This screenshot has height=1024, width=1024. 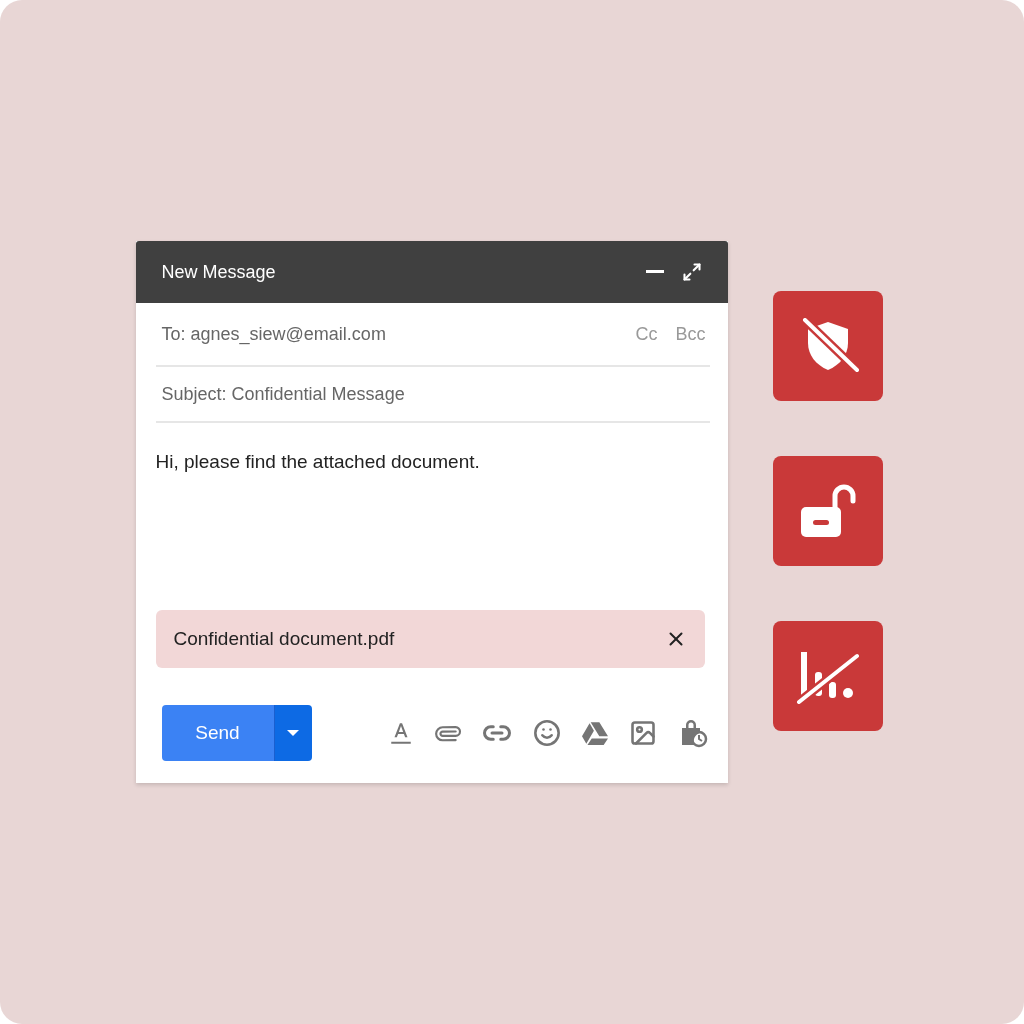 I want to click on send-button: Send, so click(x=217, y=733).